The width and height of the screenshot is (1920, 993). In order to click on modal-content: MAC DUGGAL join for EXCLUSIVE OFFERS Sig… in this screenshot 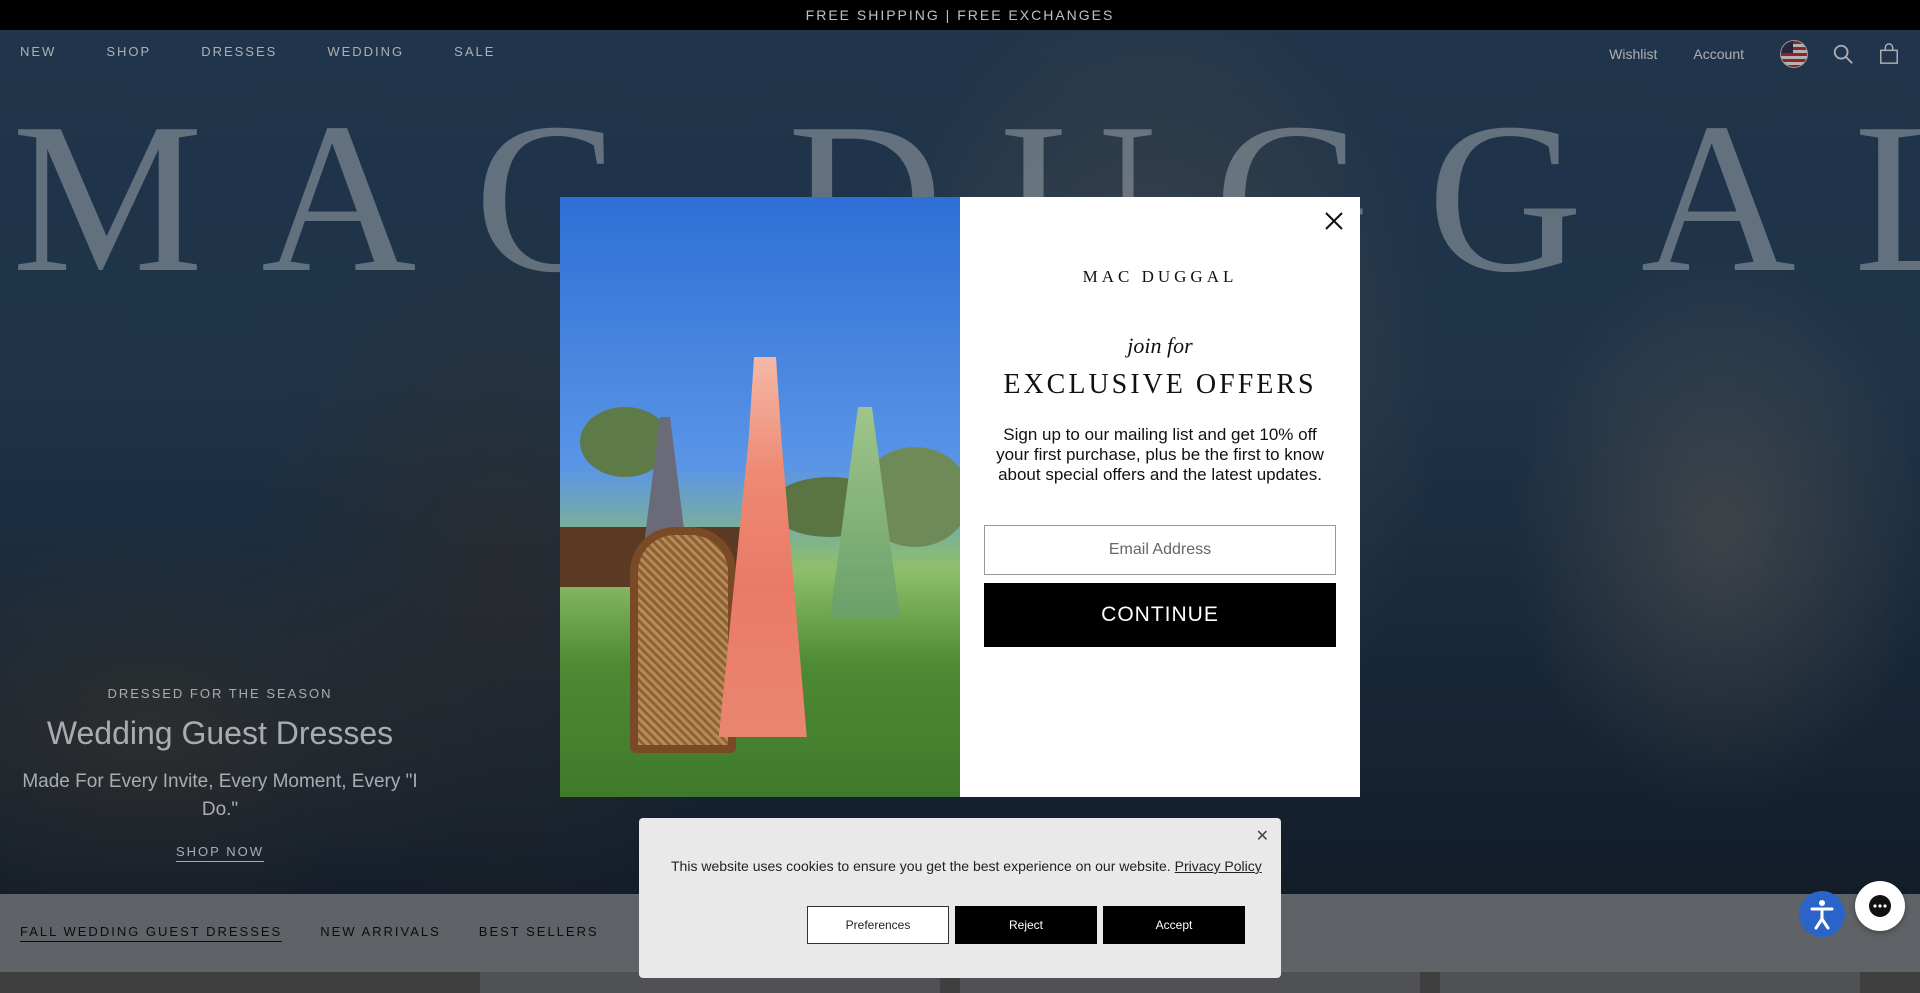, I will do `click(1160, 497)`.